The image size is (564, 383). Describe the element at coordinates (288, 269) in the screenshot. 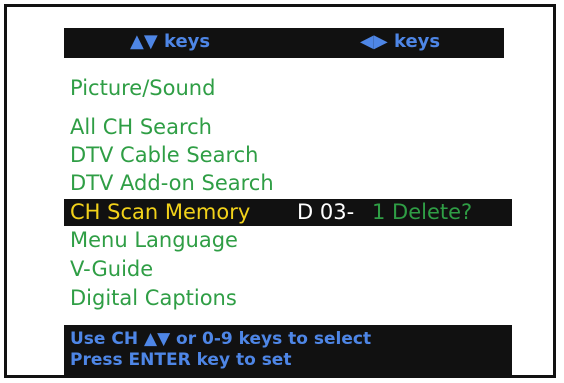

I see `menu-item-v-guide: V-Guide` at that location.